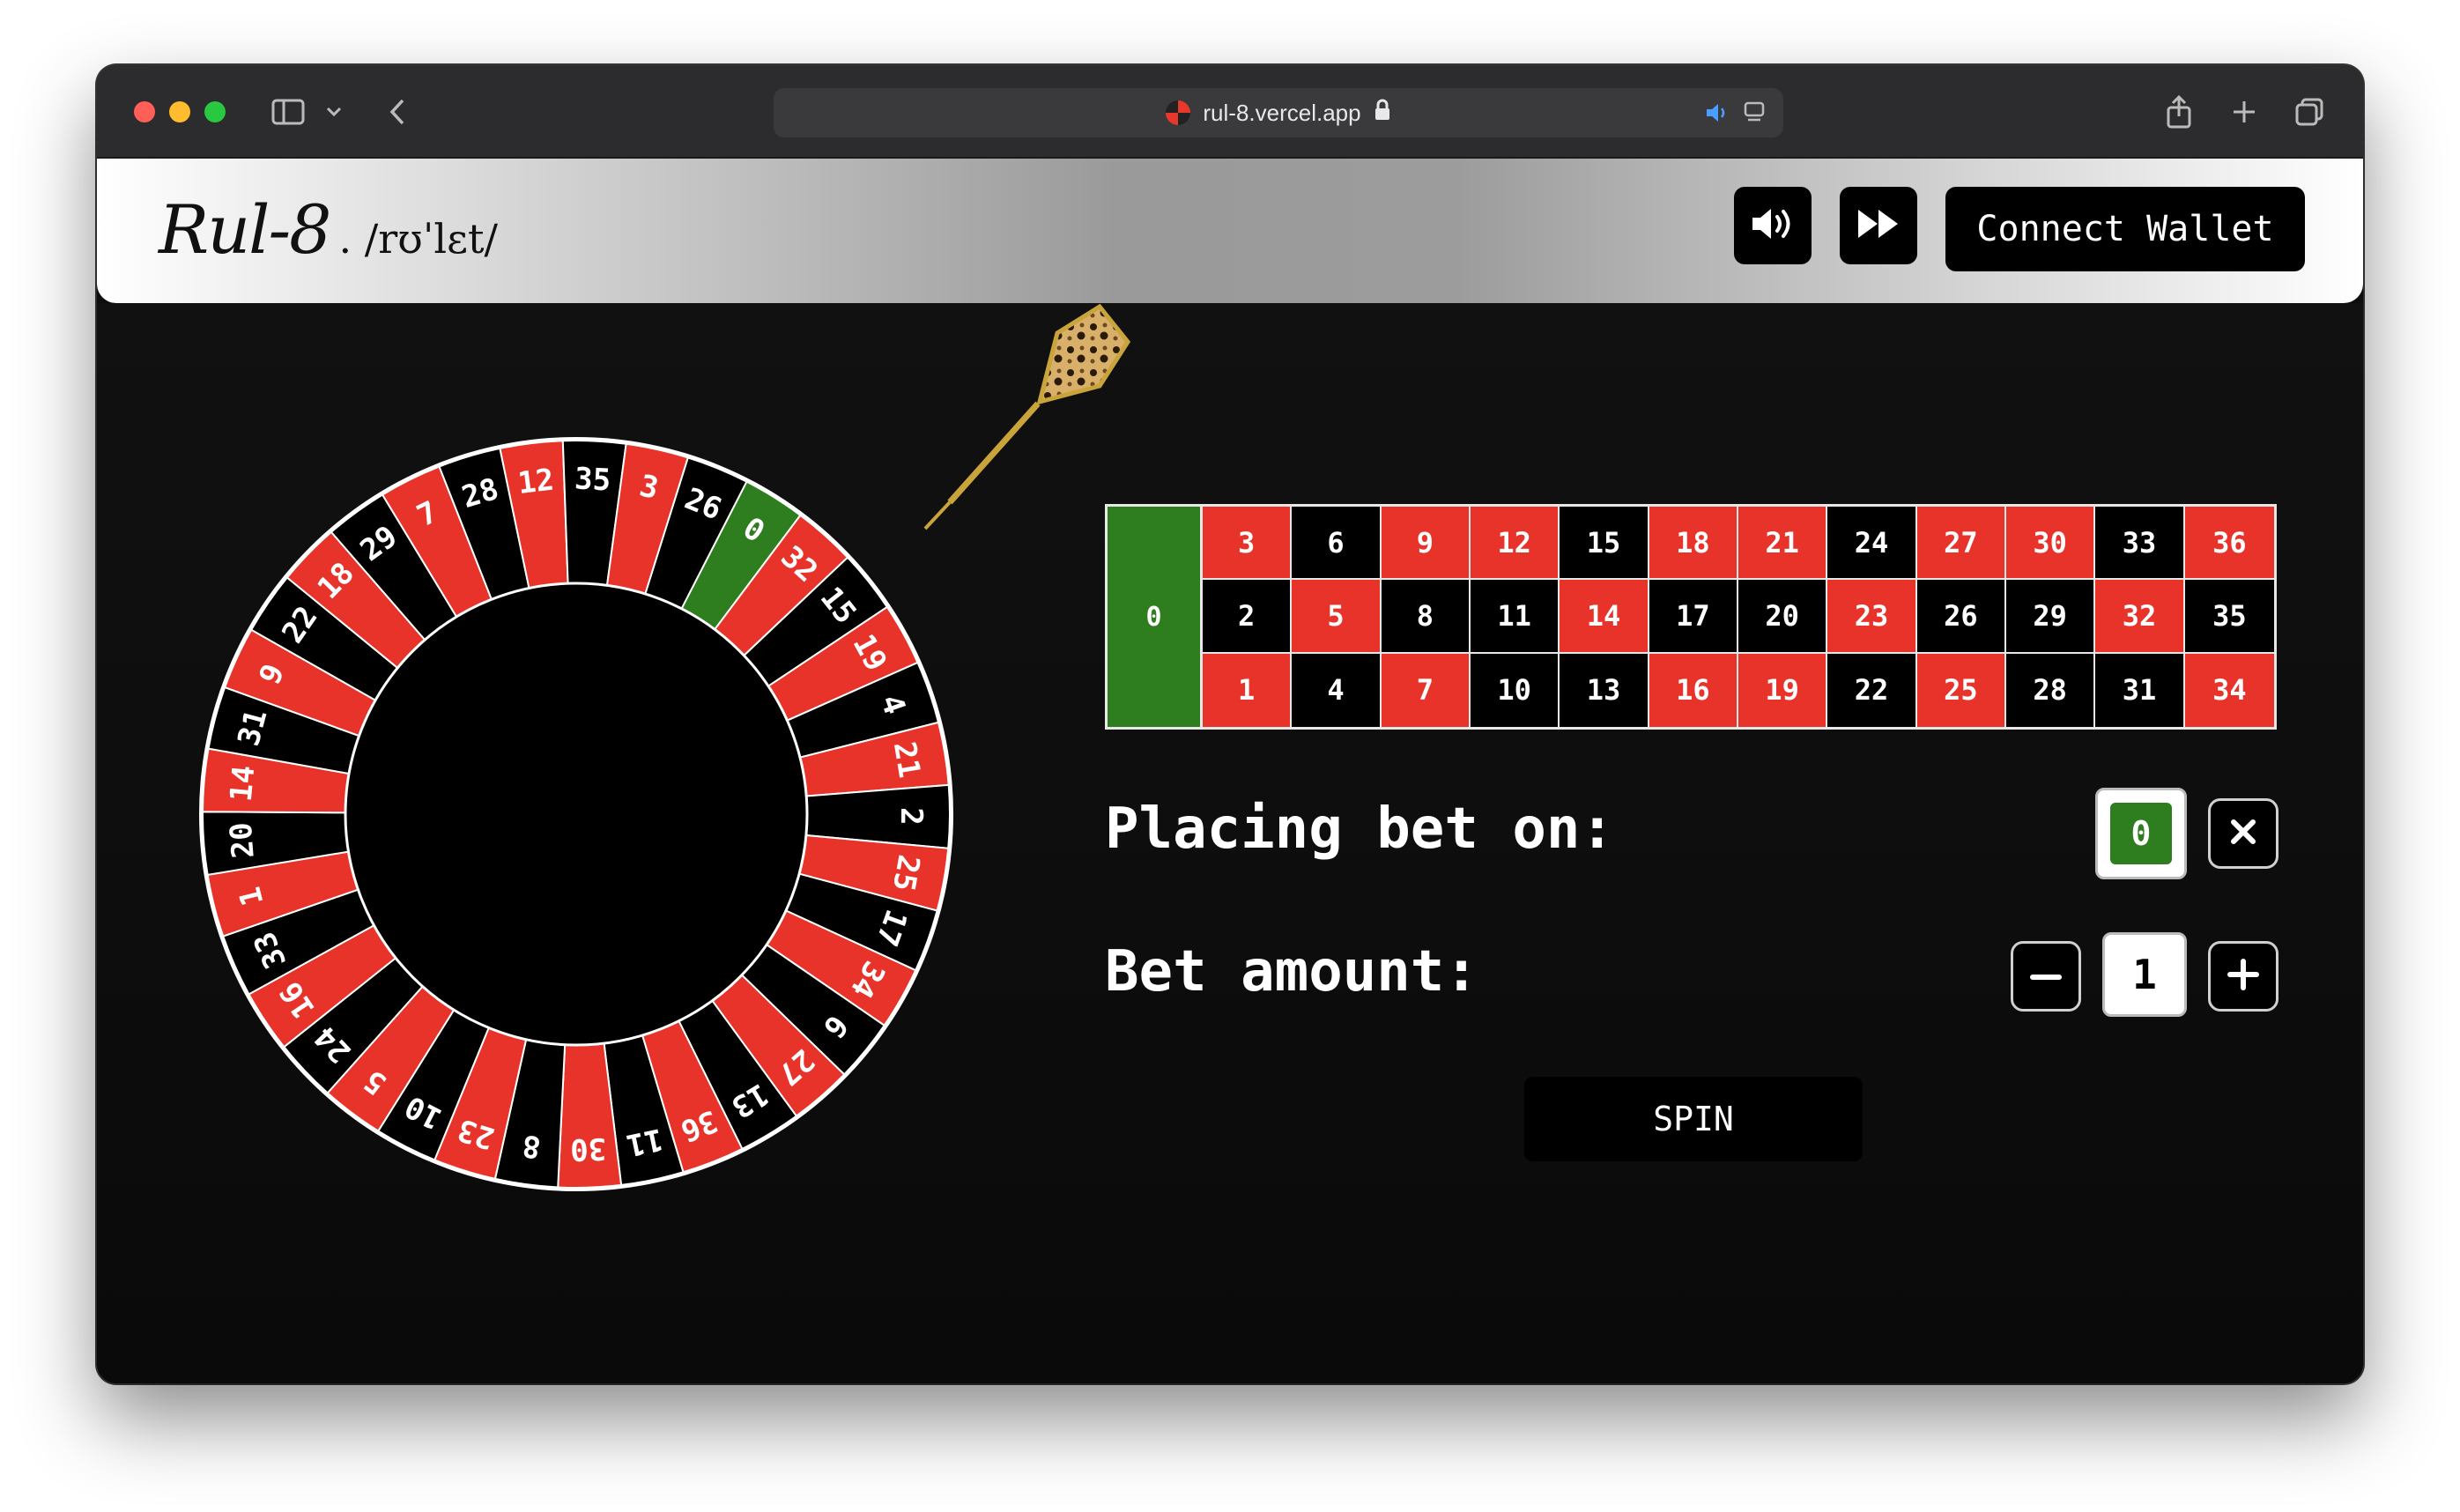  What do you see at coordinates (1515, 544) in the screenshot?
I see `board-cell-12: 12` at bounding box center [1515, 544].